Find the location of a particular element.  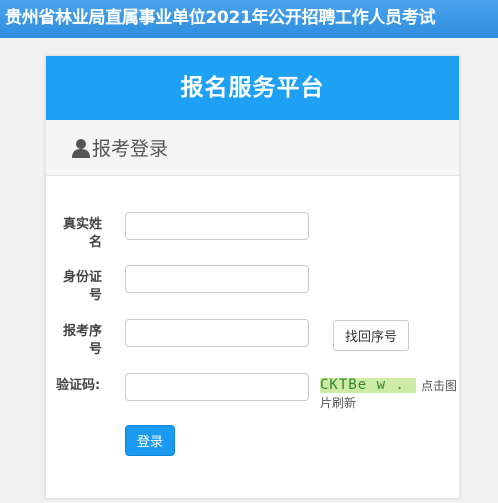

id-label: 身份证号 is located at coordinates (82, 286).